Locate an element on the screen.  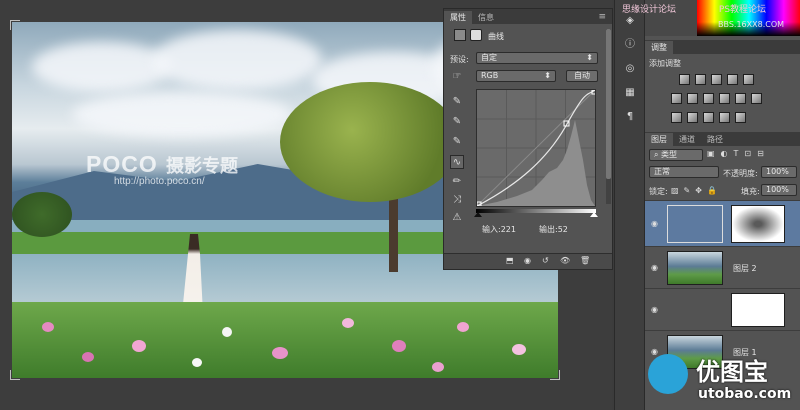
bush is located at coordinates (42, 214).